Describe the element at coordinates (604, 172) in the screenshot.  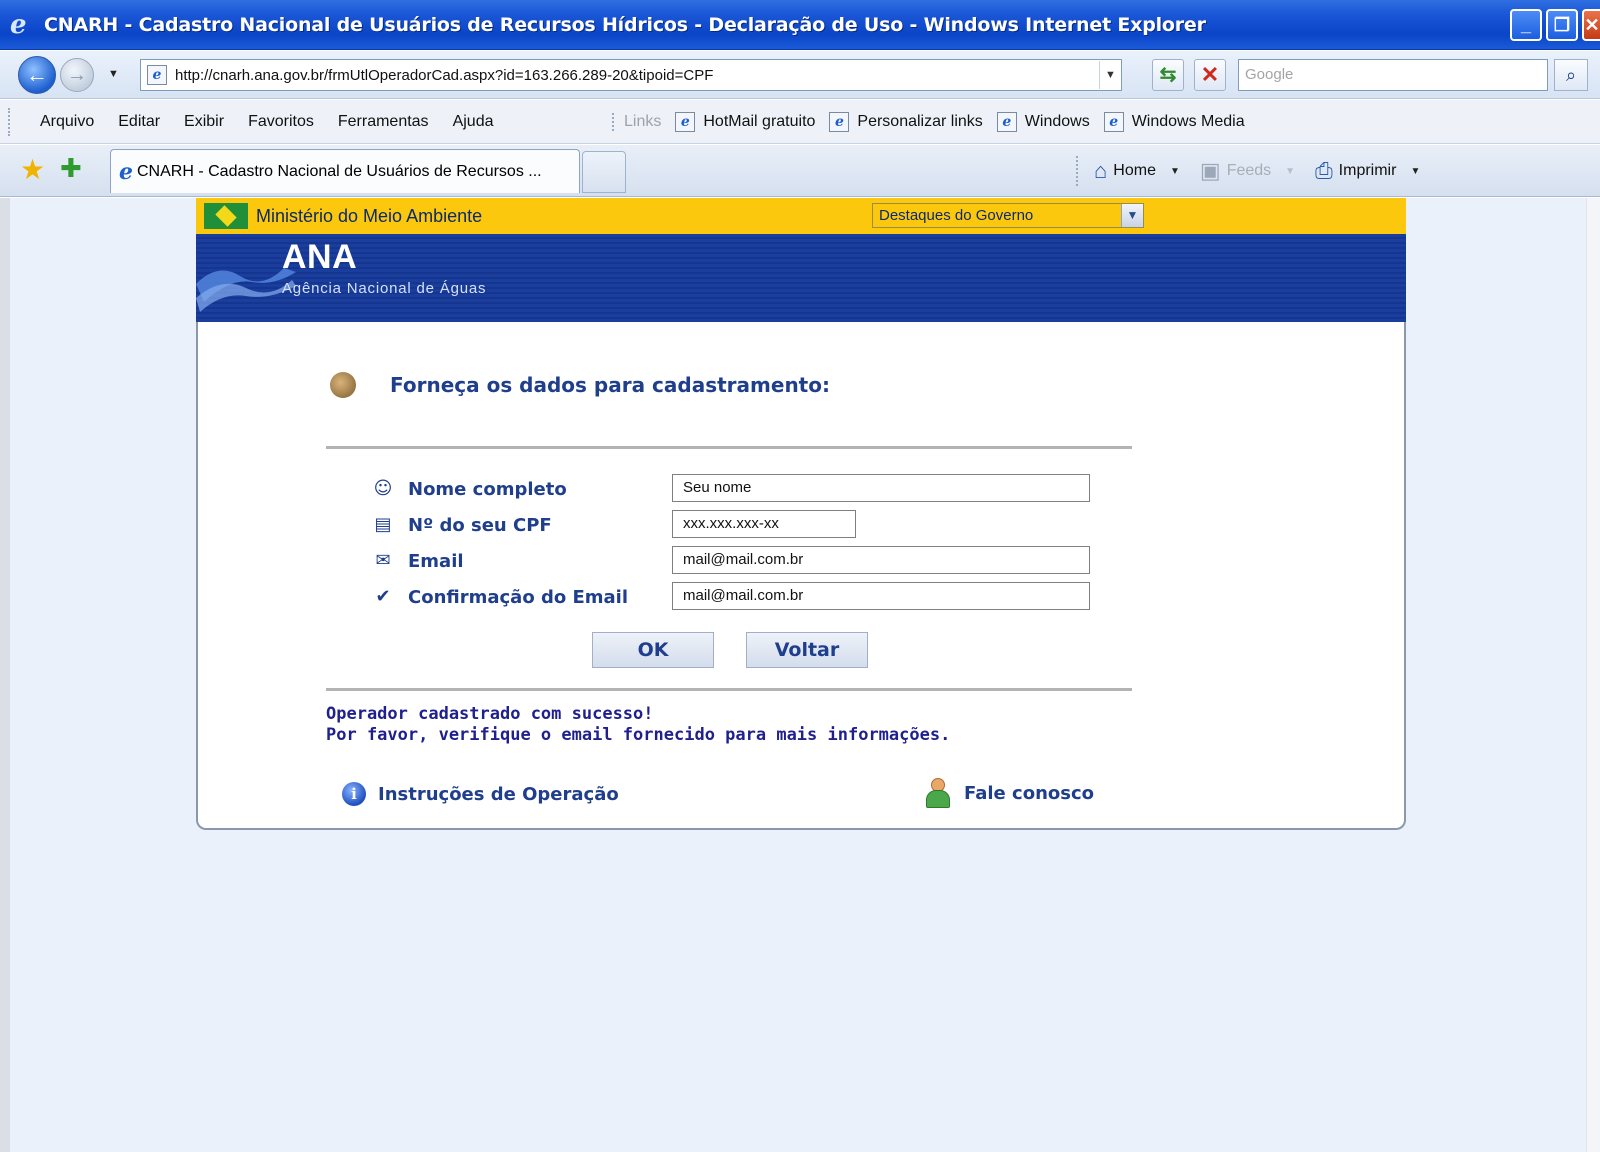
I see `new-tab-button` at that location.